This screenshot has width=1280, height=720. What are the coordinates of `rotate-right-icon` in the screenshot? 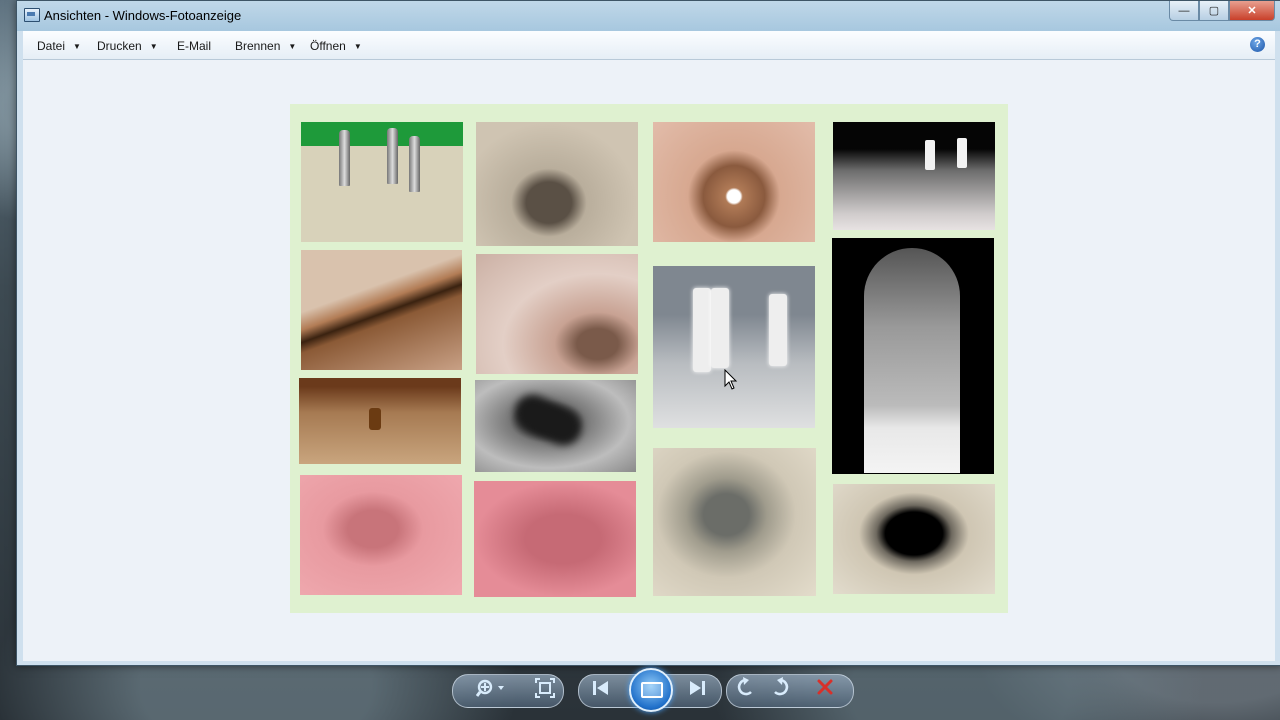 It's located at (780, 687).